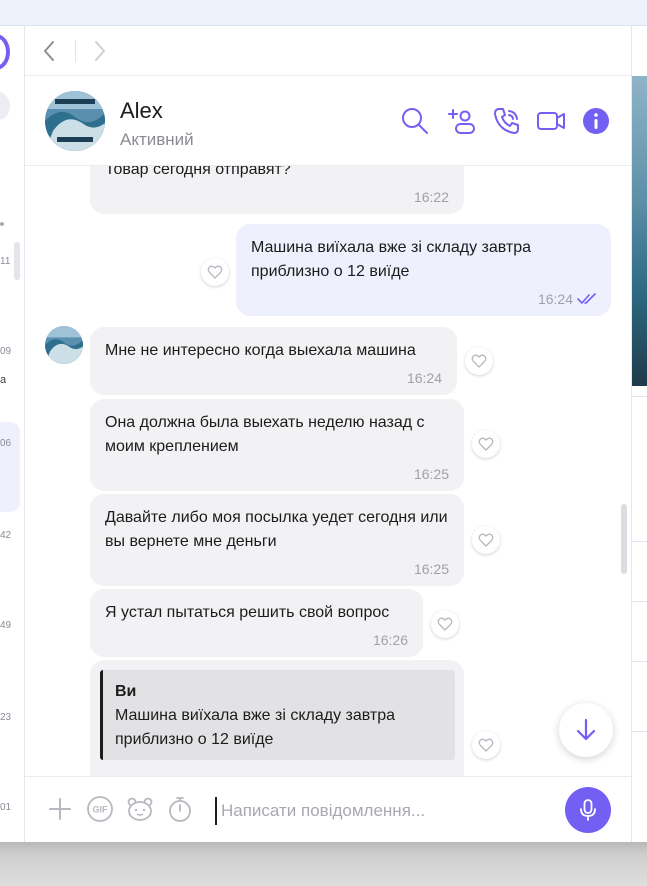  What do you see at coordinates (2, 224) in the screenshot?
I see `dot-icon` at bounding box center [2, 224].